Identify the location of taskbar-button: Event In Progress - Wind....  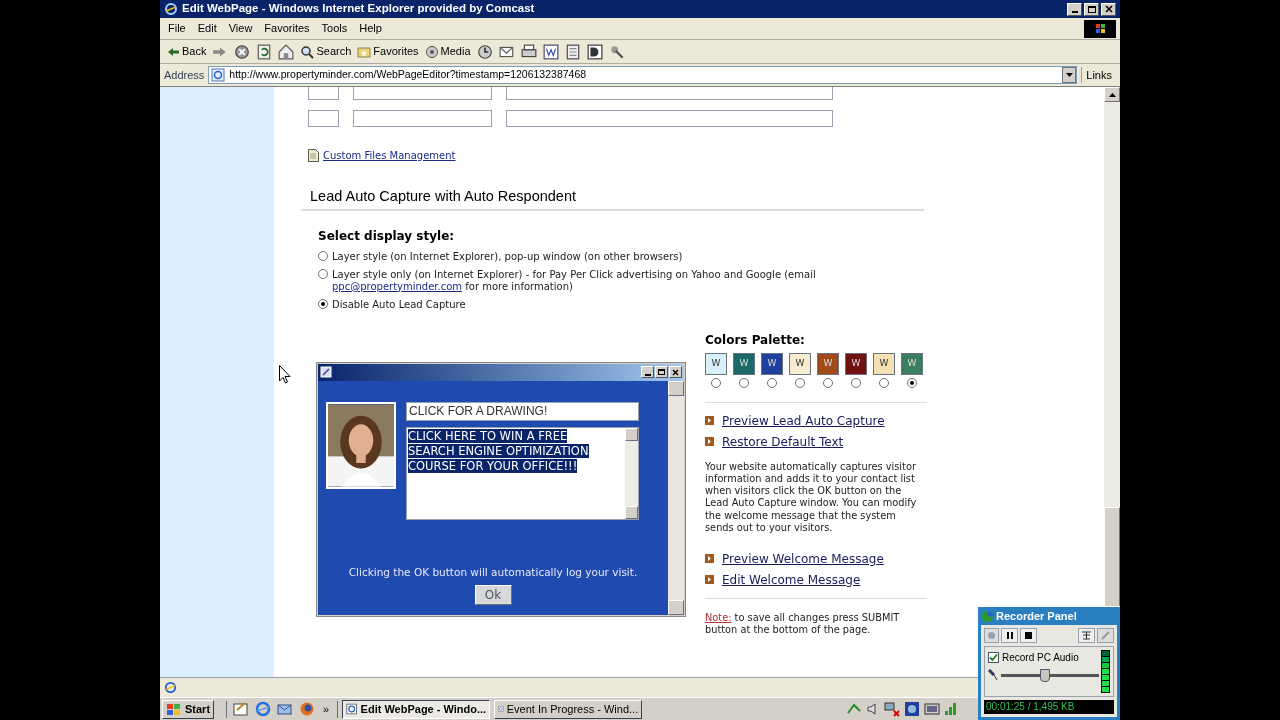
(568, 709).